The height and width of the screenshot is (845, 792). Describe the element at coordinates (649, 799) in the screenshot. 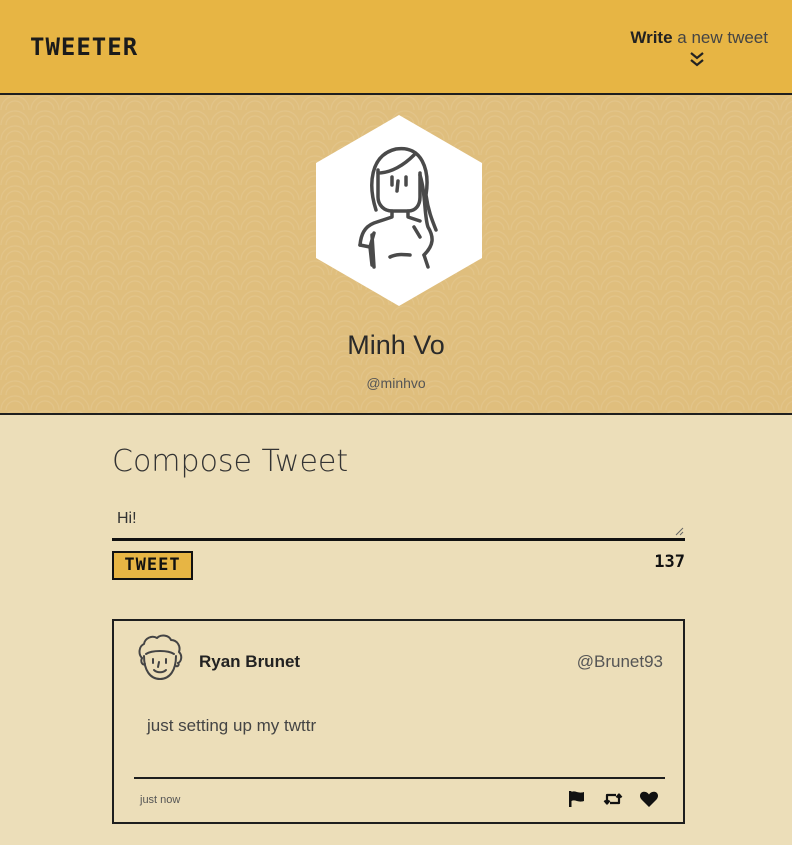

I see `heart-icon` at that location.